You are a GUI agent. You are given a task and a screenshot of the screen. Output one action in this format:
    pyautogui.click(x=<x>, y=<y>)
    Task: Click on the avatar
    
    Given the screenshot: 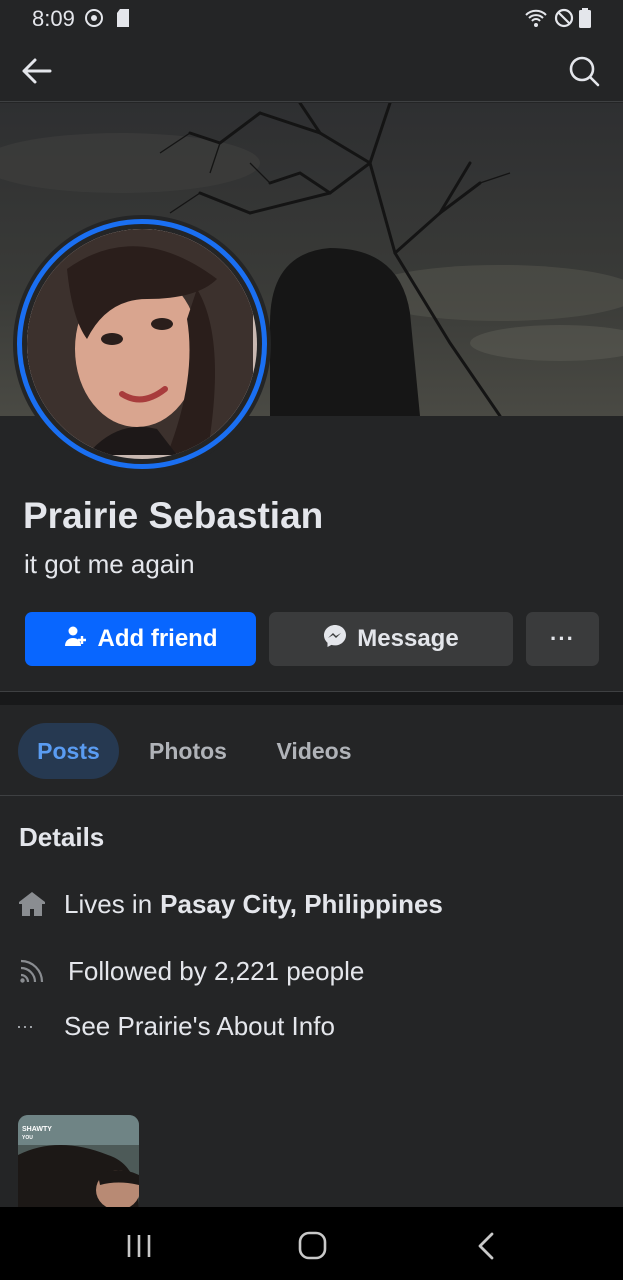 What is the action you would take?
    pyautogui.click(x=142, y=344)
    